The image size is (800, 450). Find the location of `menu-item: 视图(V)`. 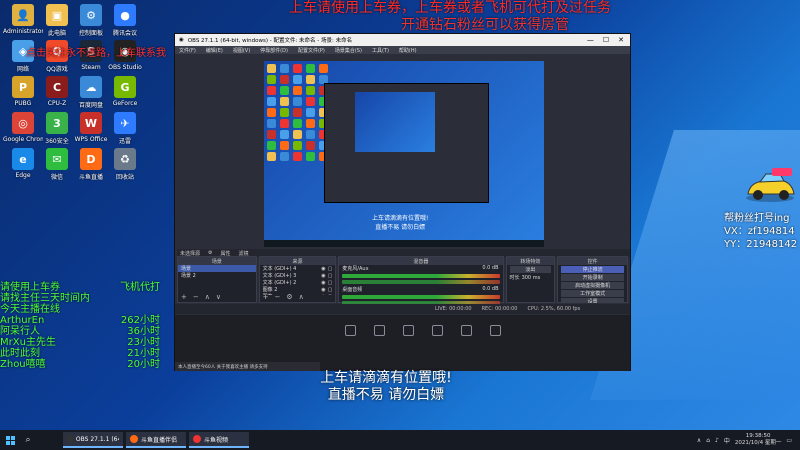

menu-item: 视图(V) is located at coordinates (241, 50).